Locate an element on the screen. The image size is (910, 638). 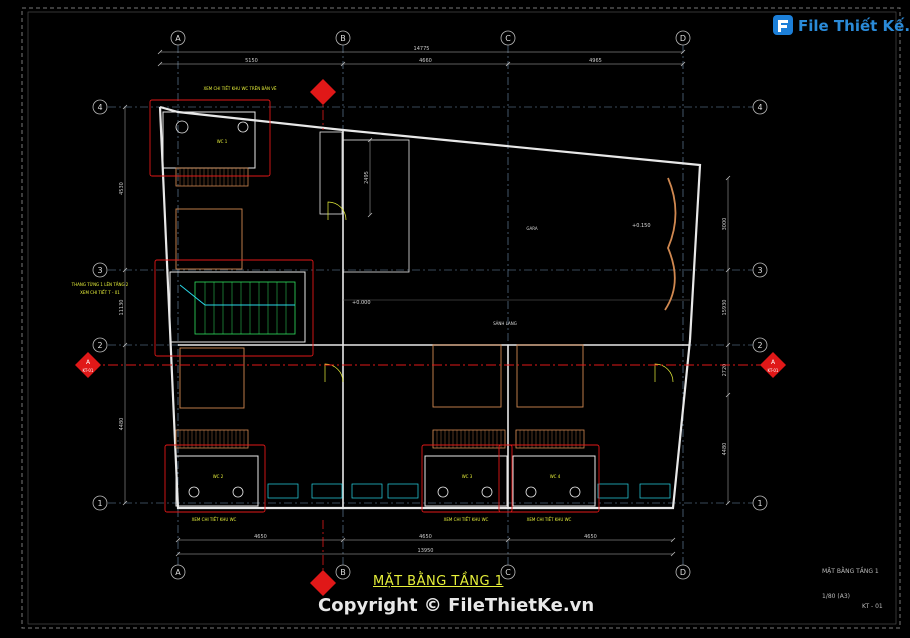
stair-flight is located at coordinates (245, 308).